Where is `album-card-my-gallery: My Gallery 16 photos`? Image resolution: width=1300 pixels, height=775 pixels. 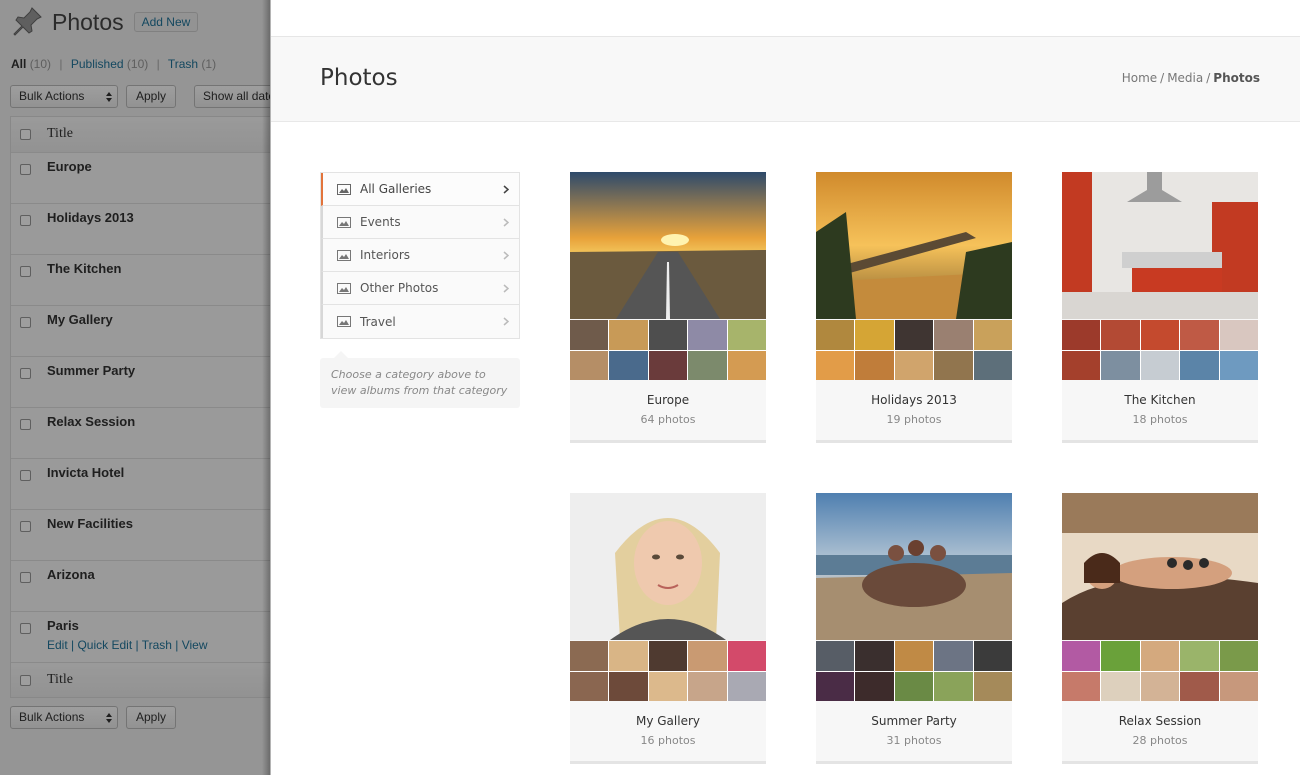
album-card-my-gallery: My Gallery 16 photos is located at coordinates (668, 628).